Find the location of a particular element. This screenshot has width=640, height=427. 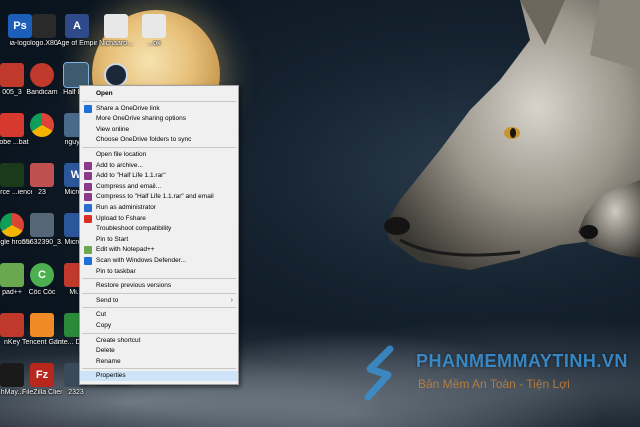

menu-item-run-as-administrator: Run as administrator is located at coordinates (159, 208).